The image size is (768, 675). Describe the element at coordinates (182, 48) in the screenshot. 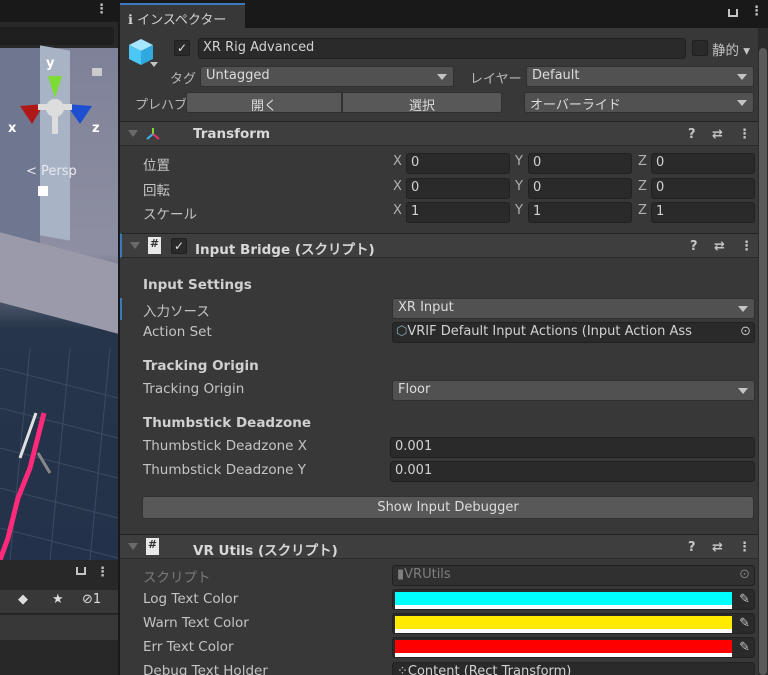

I see `active-checkbox: ✓` at that location.